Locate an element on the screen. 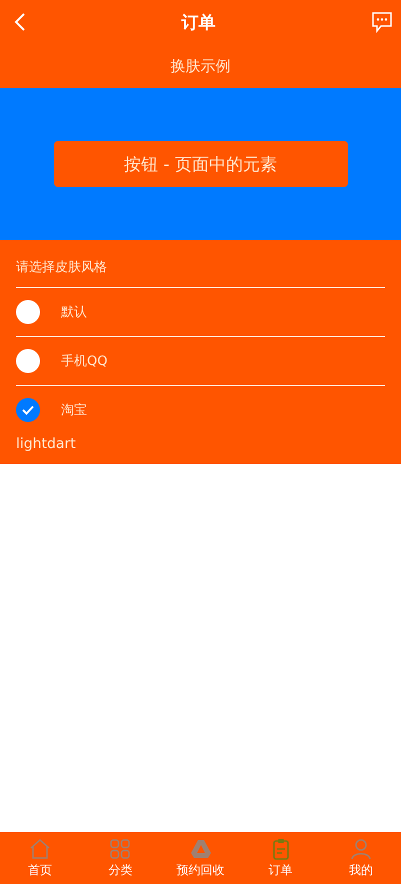 The height and width of the screenshot is (884, 401). tab-item: 预约回收 is located at coordinates (200, 858).